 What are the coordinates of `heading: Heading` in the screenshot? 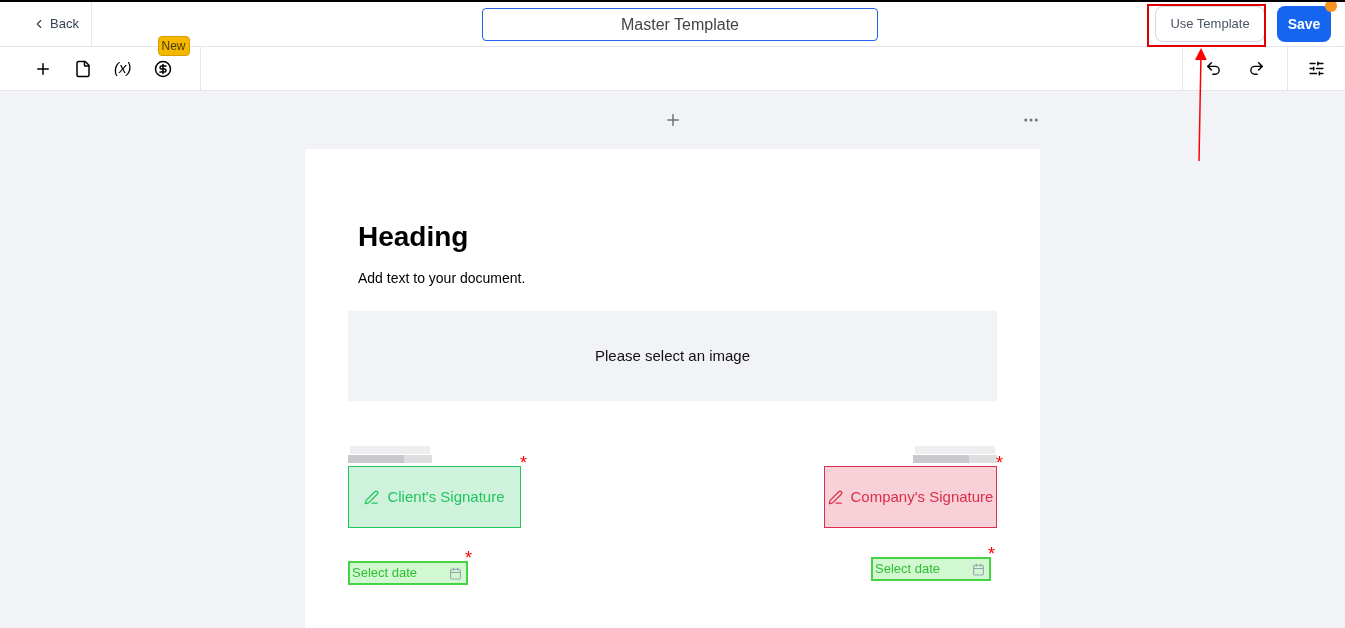 It's located at (414, 237).